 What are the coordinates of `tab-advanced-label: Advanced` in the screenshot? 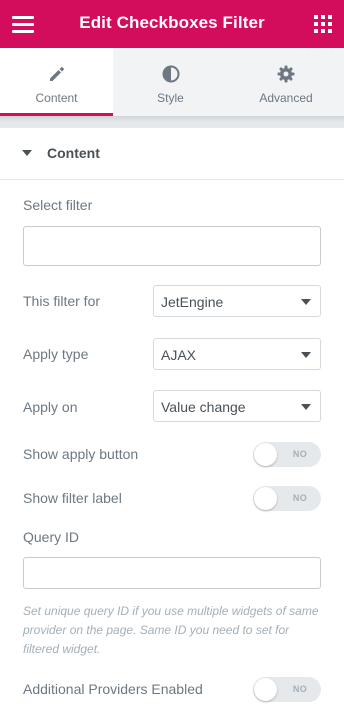 It's located at (286, 98).